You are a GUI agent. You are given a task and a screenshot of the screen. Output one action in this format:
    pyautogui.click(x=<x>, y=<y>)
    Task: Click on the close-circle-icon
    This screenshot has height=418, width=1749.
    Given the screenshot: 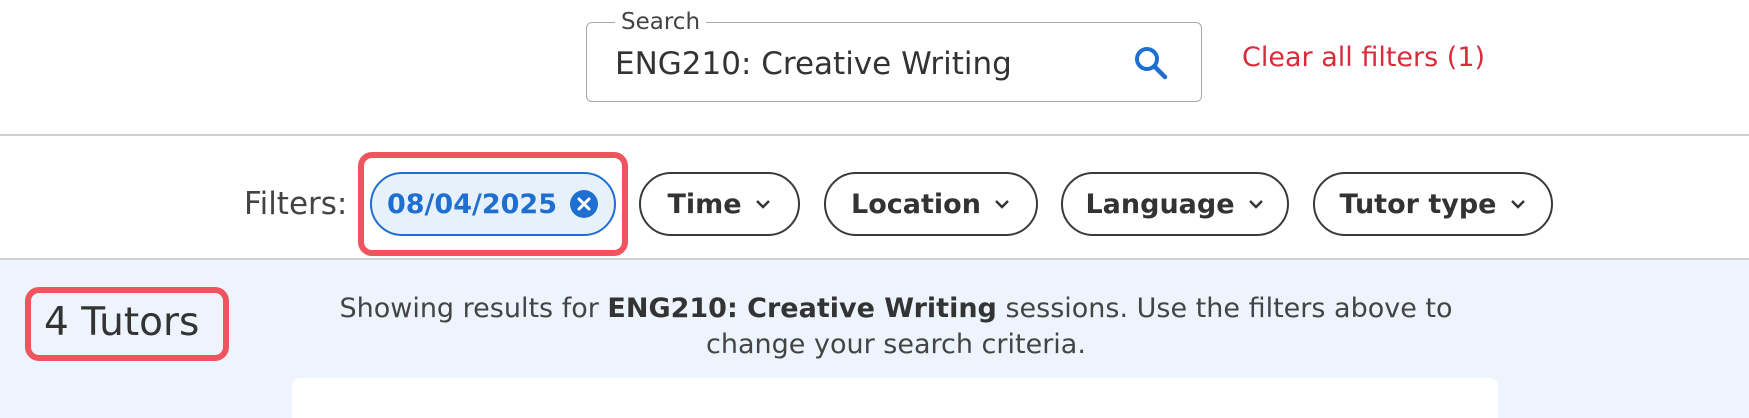 What is the action you would take?
    pyautogui.click(x=584, y=204)
    